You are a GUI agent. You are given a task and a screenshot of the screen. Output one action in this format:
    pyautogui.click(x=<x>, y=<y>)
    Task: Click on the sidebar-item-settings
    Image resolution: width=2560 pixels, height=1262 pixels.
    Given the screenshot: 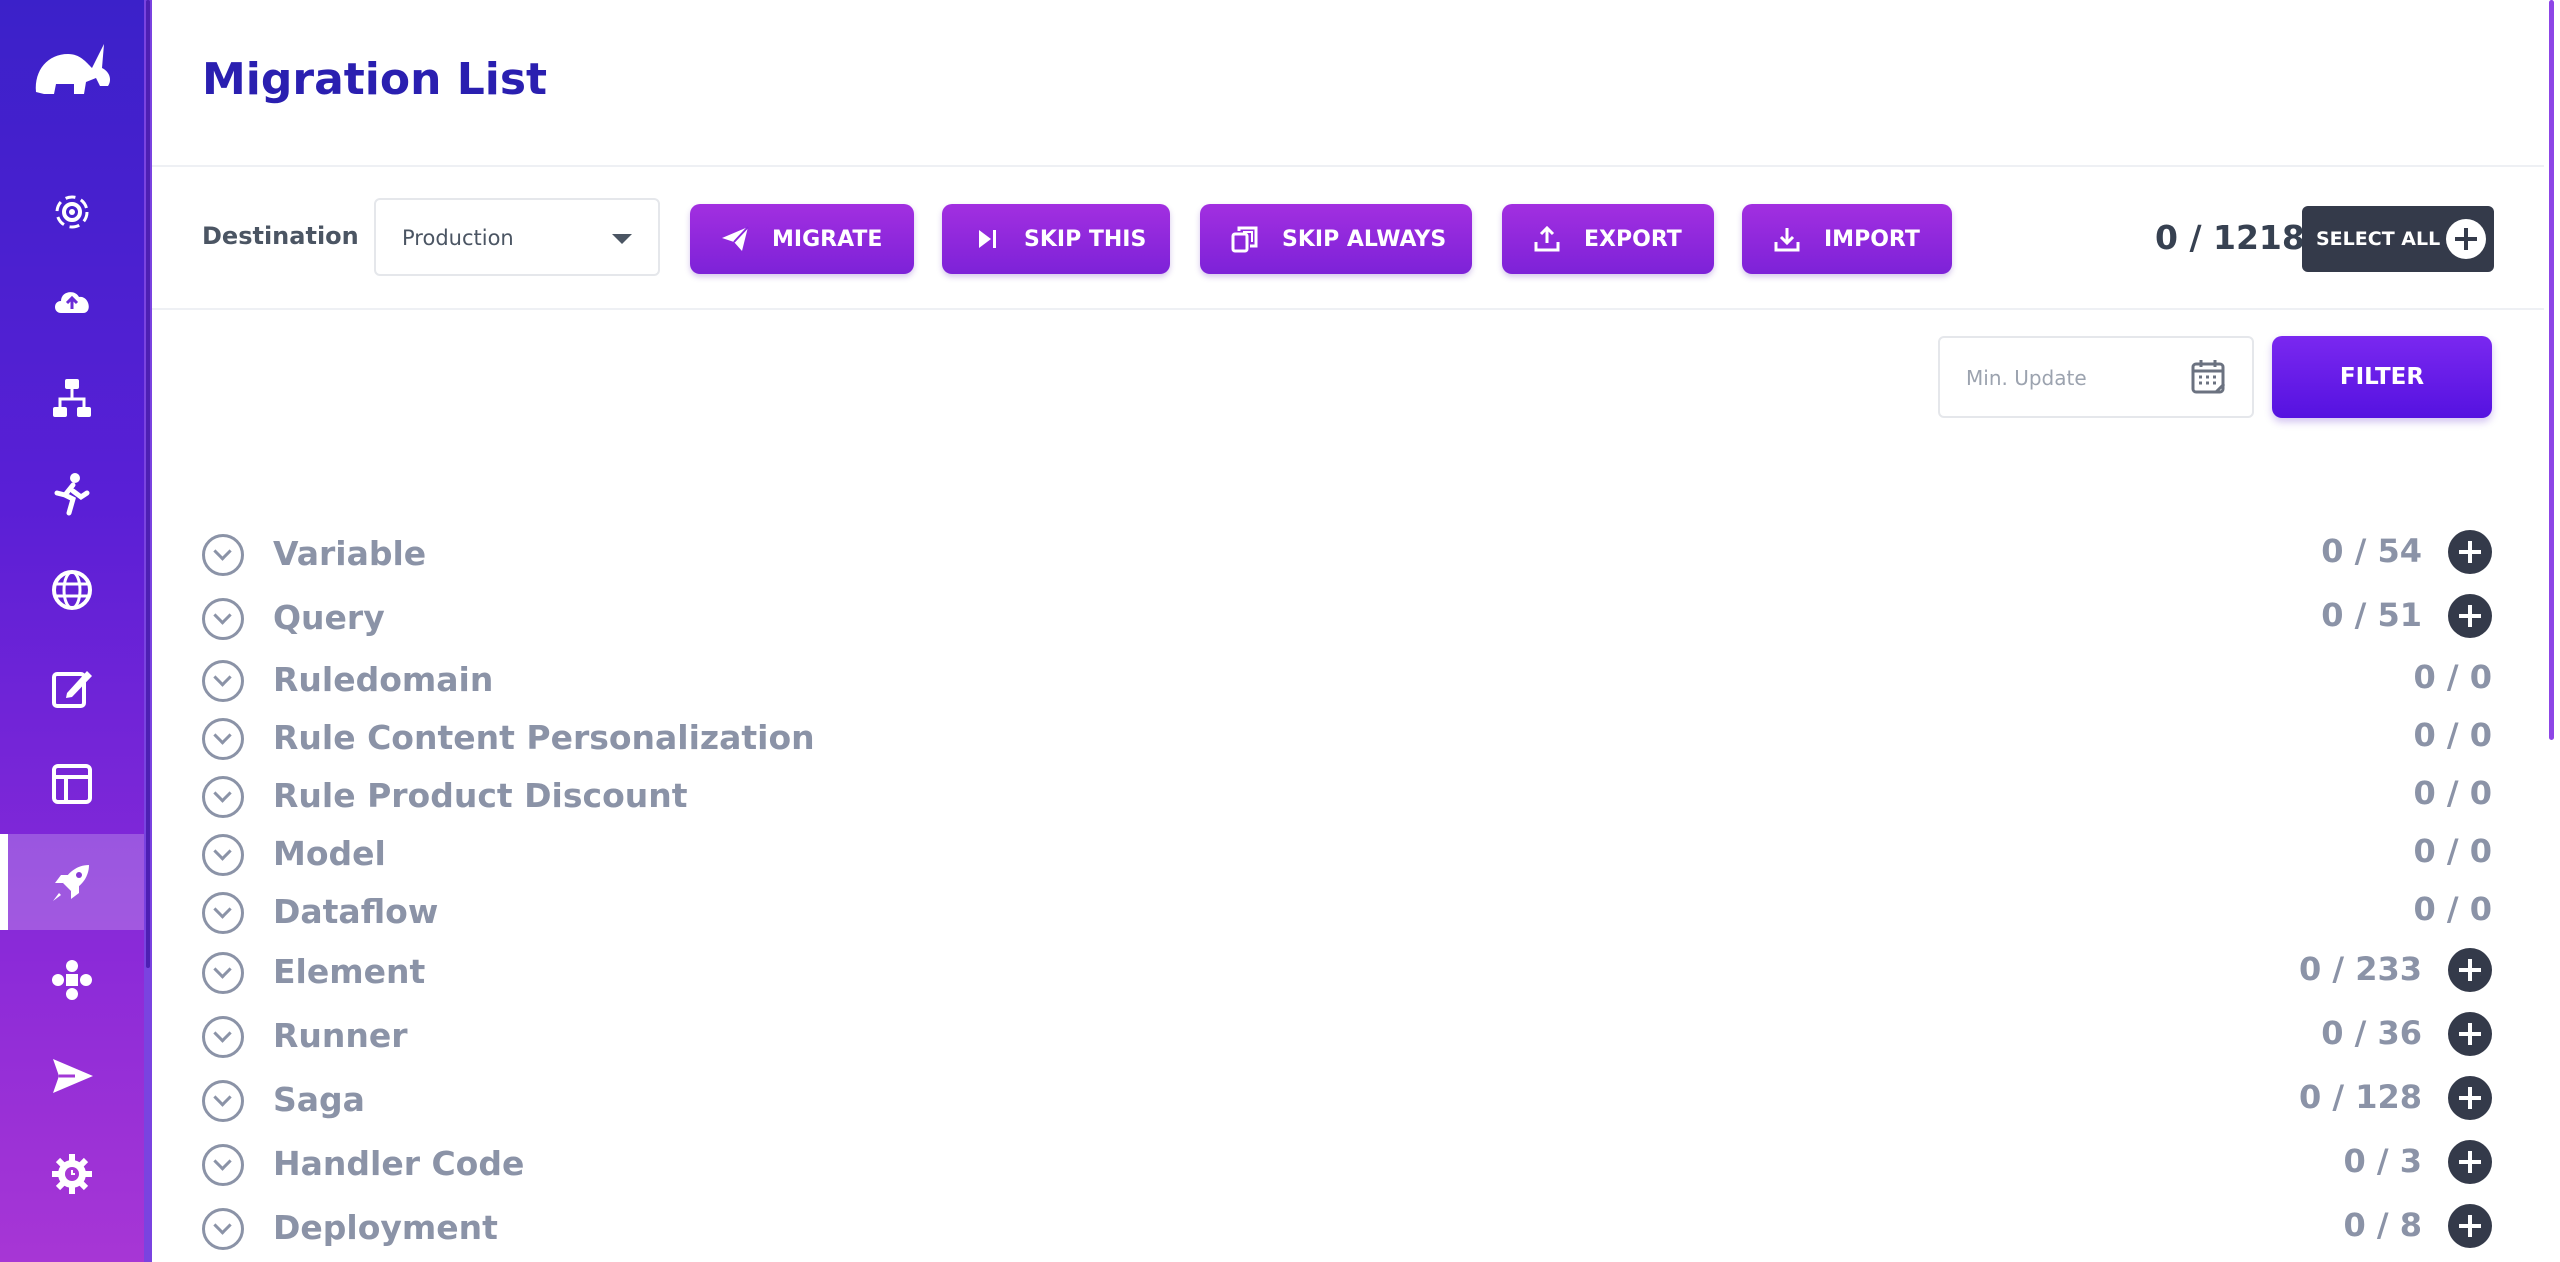 What is the action you would take?
    pyautogui.click(x=72, y=1174)
    